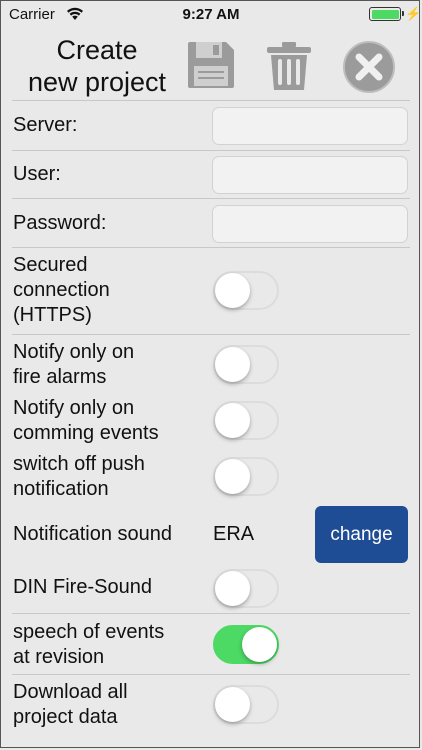 This screenshot has height=750, width=422. I want to click on speech-events-label: speech of events at revision, so click(89, 644).